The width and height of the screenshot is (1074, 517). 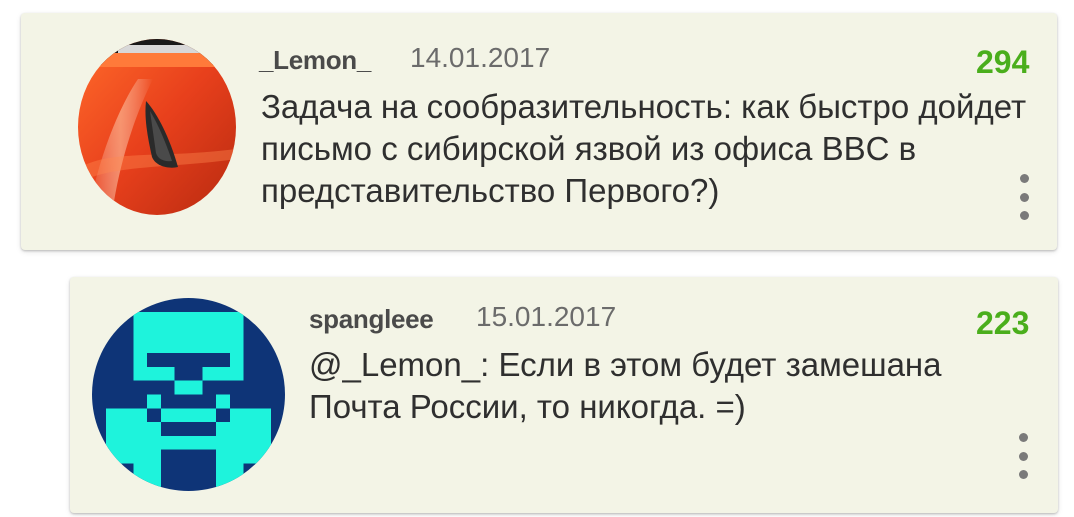 I want to click on comment-date: 14.01.2017, so click(x=480, y=57).